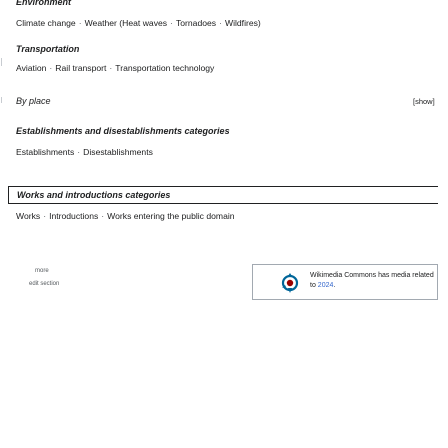 The height and width of the screenshot is (448, 448). What do you see at coordinates (44, 3) in the screenshot?
I see `environment-heading: Environment` at bounding box center [44, 3].